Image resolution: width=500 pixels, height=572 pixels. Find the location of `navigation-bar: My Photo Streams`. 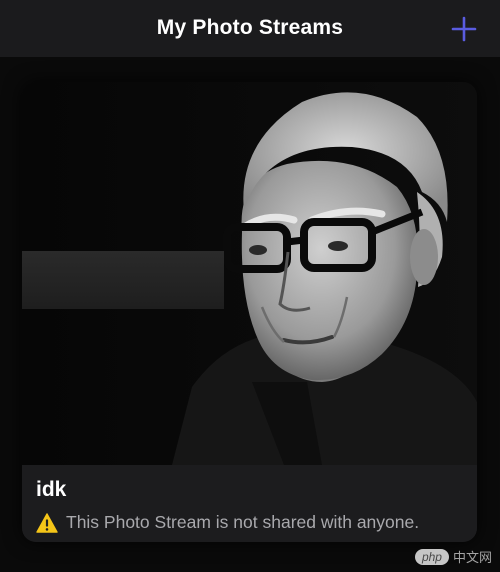

navigation-bar: My Photo Streams is located at coordinates (250, 28).